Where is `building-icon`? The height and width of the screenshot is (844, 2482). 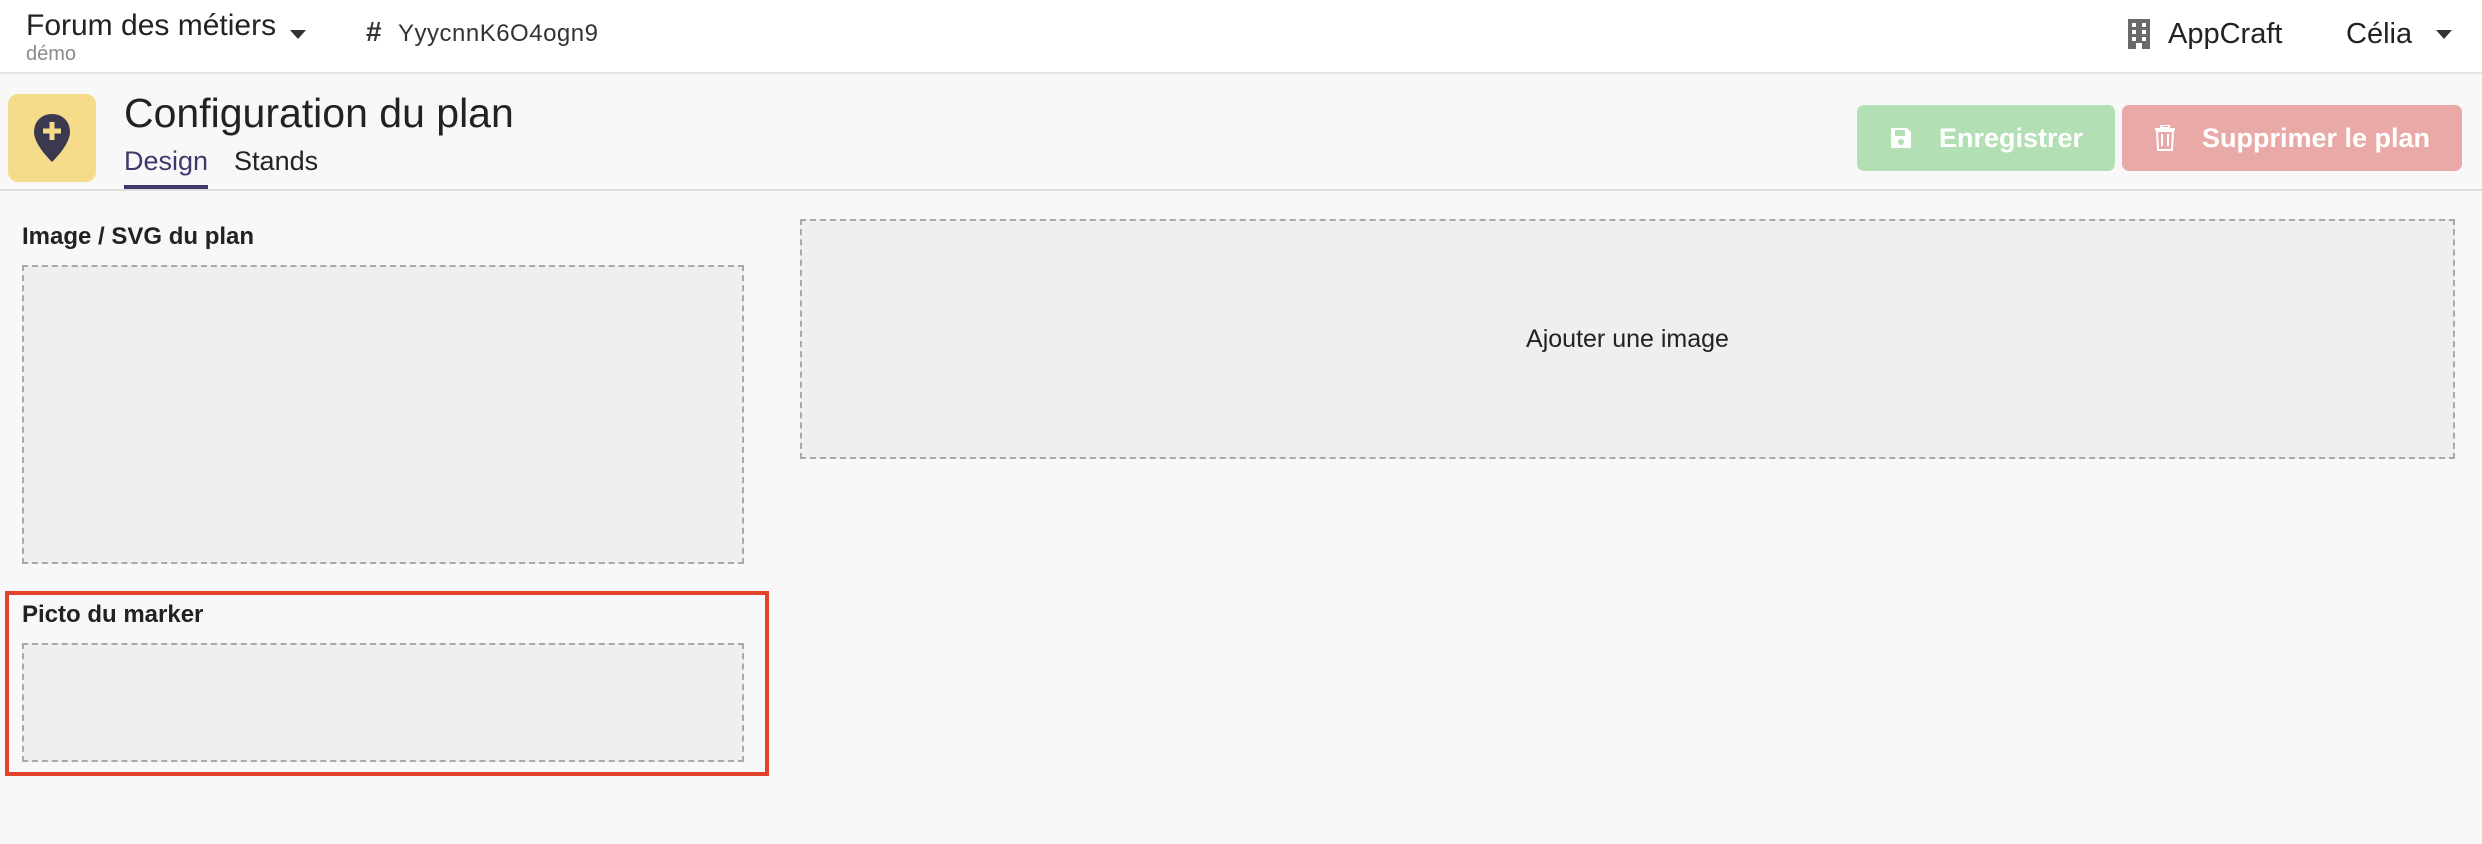 building-icon is located at coordinates (2139, 34).